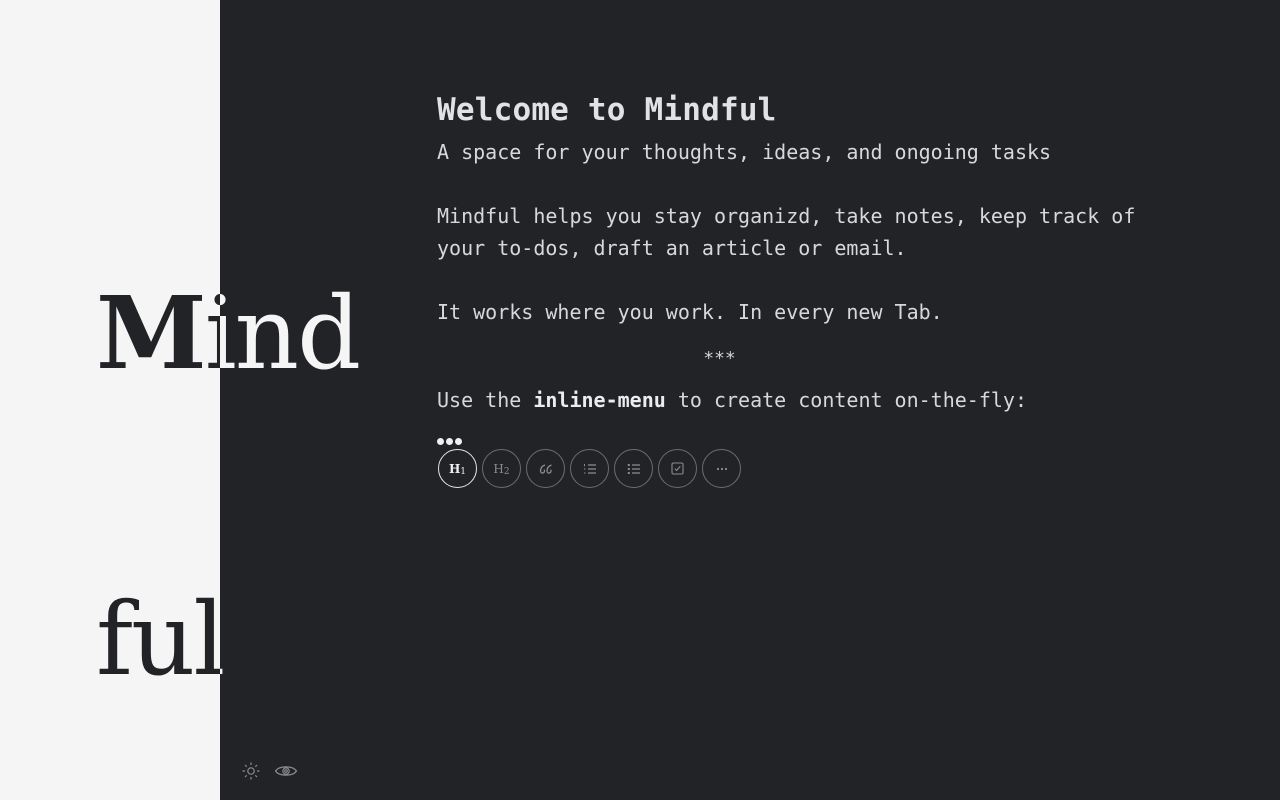 Image resolution: width=1280 pixels, height=800 pixels. What do you see at coordinates (150, 333) in the screenshot?
I see `logo-letter-m: M` at bounding box center [150, 333].